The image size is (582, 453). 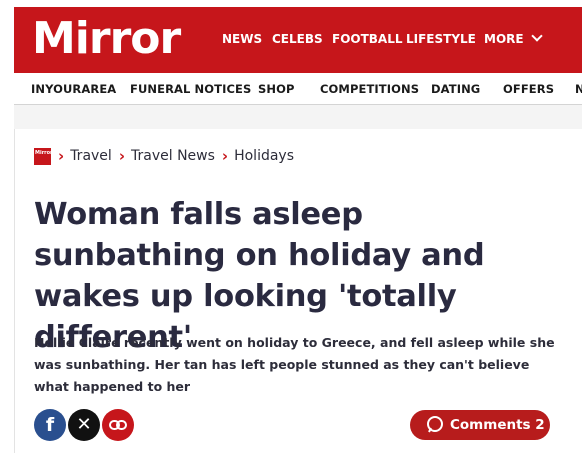 I want to click on speech-bubble-icon, so click(x=435, y=424).